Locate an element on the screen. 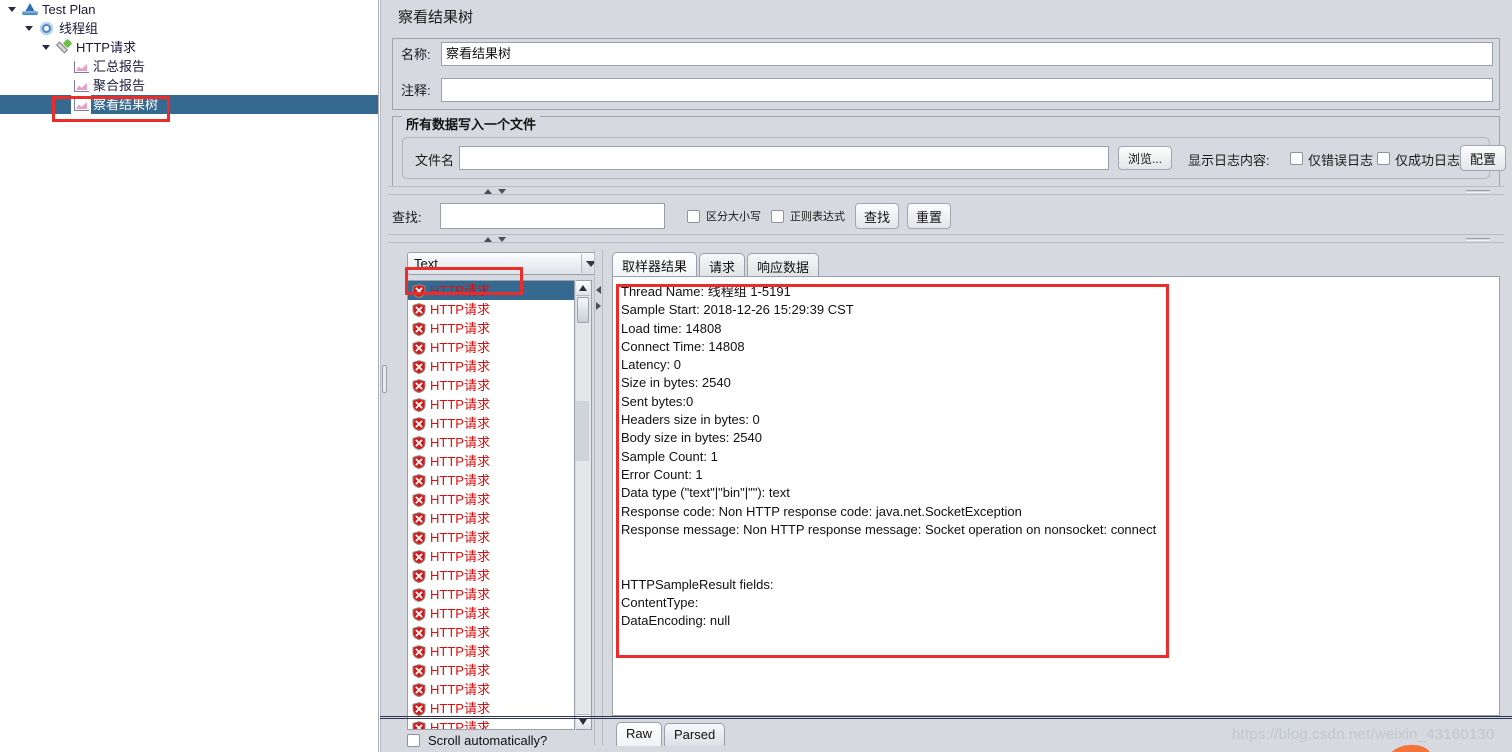 Image resolution: width=1512 pixels, height=752 pixels. name-input: 察看结果树 is located at coordinates (967, 54).